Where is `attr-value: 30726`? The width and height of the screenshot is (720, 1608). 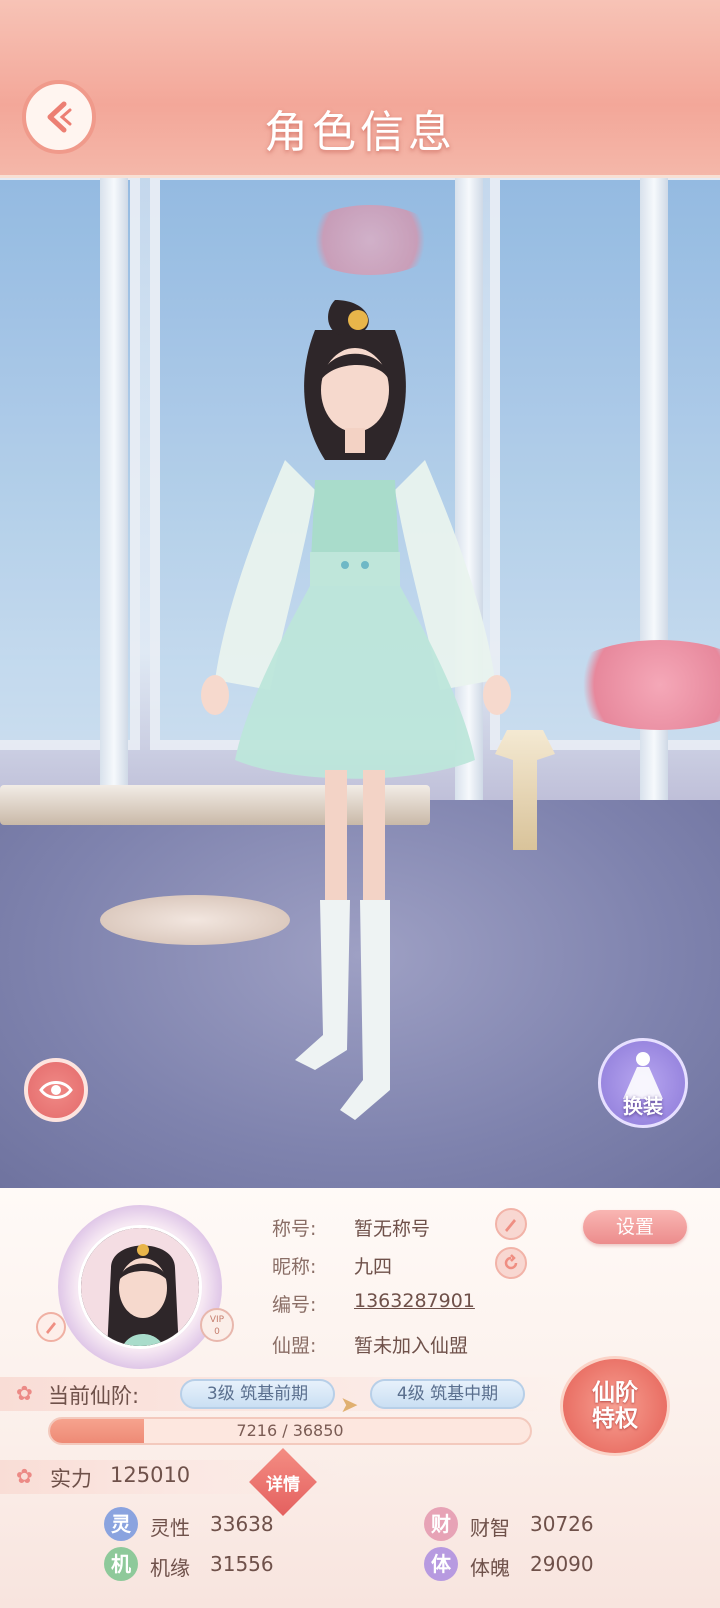
attr-value: 30726 is located at coordinates (562, 1524).